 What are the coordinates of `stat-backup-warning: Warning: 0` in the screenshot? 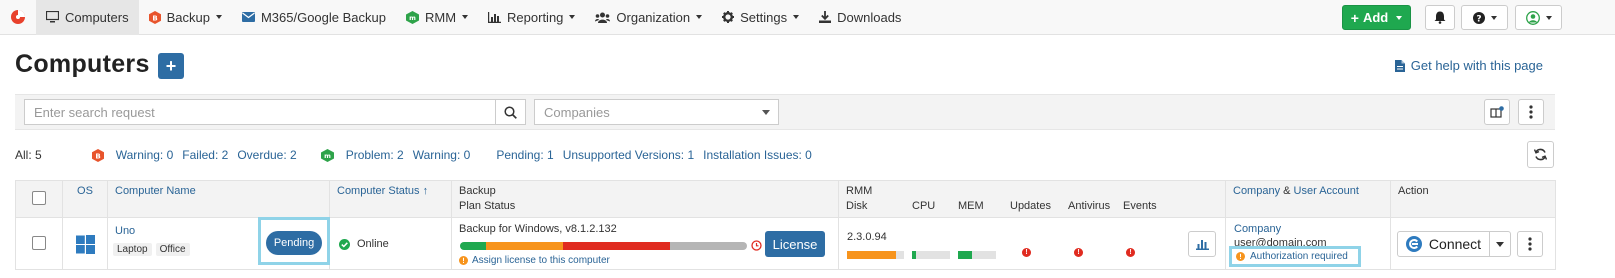 It's located at (145, 155).